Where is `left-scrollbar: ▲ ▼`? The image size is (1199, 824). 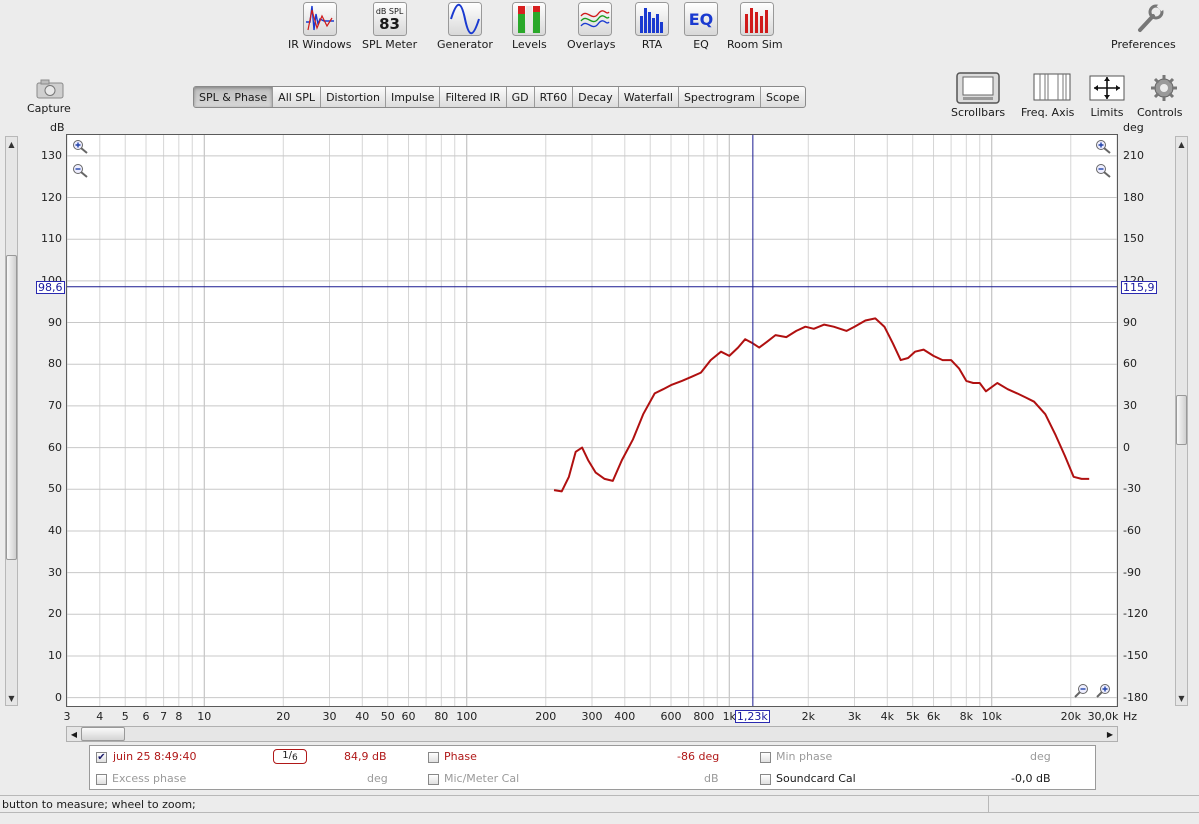 left-scrollbar: ▲ ▼ is located at coordinates (11, 421).